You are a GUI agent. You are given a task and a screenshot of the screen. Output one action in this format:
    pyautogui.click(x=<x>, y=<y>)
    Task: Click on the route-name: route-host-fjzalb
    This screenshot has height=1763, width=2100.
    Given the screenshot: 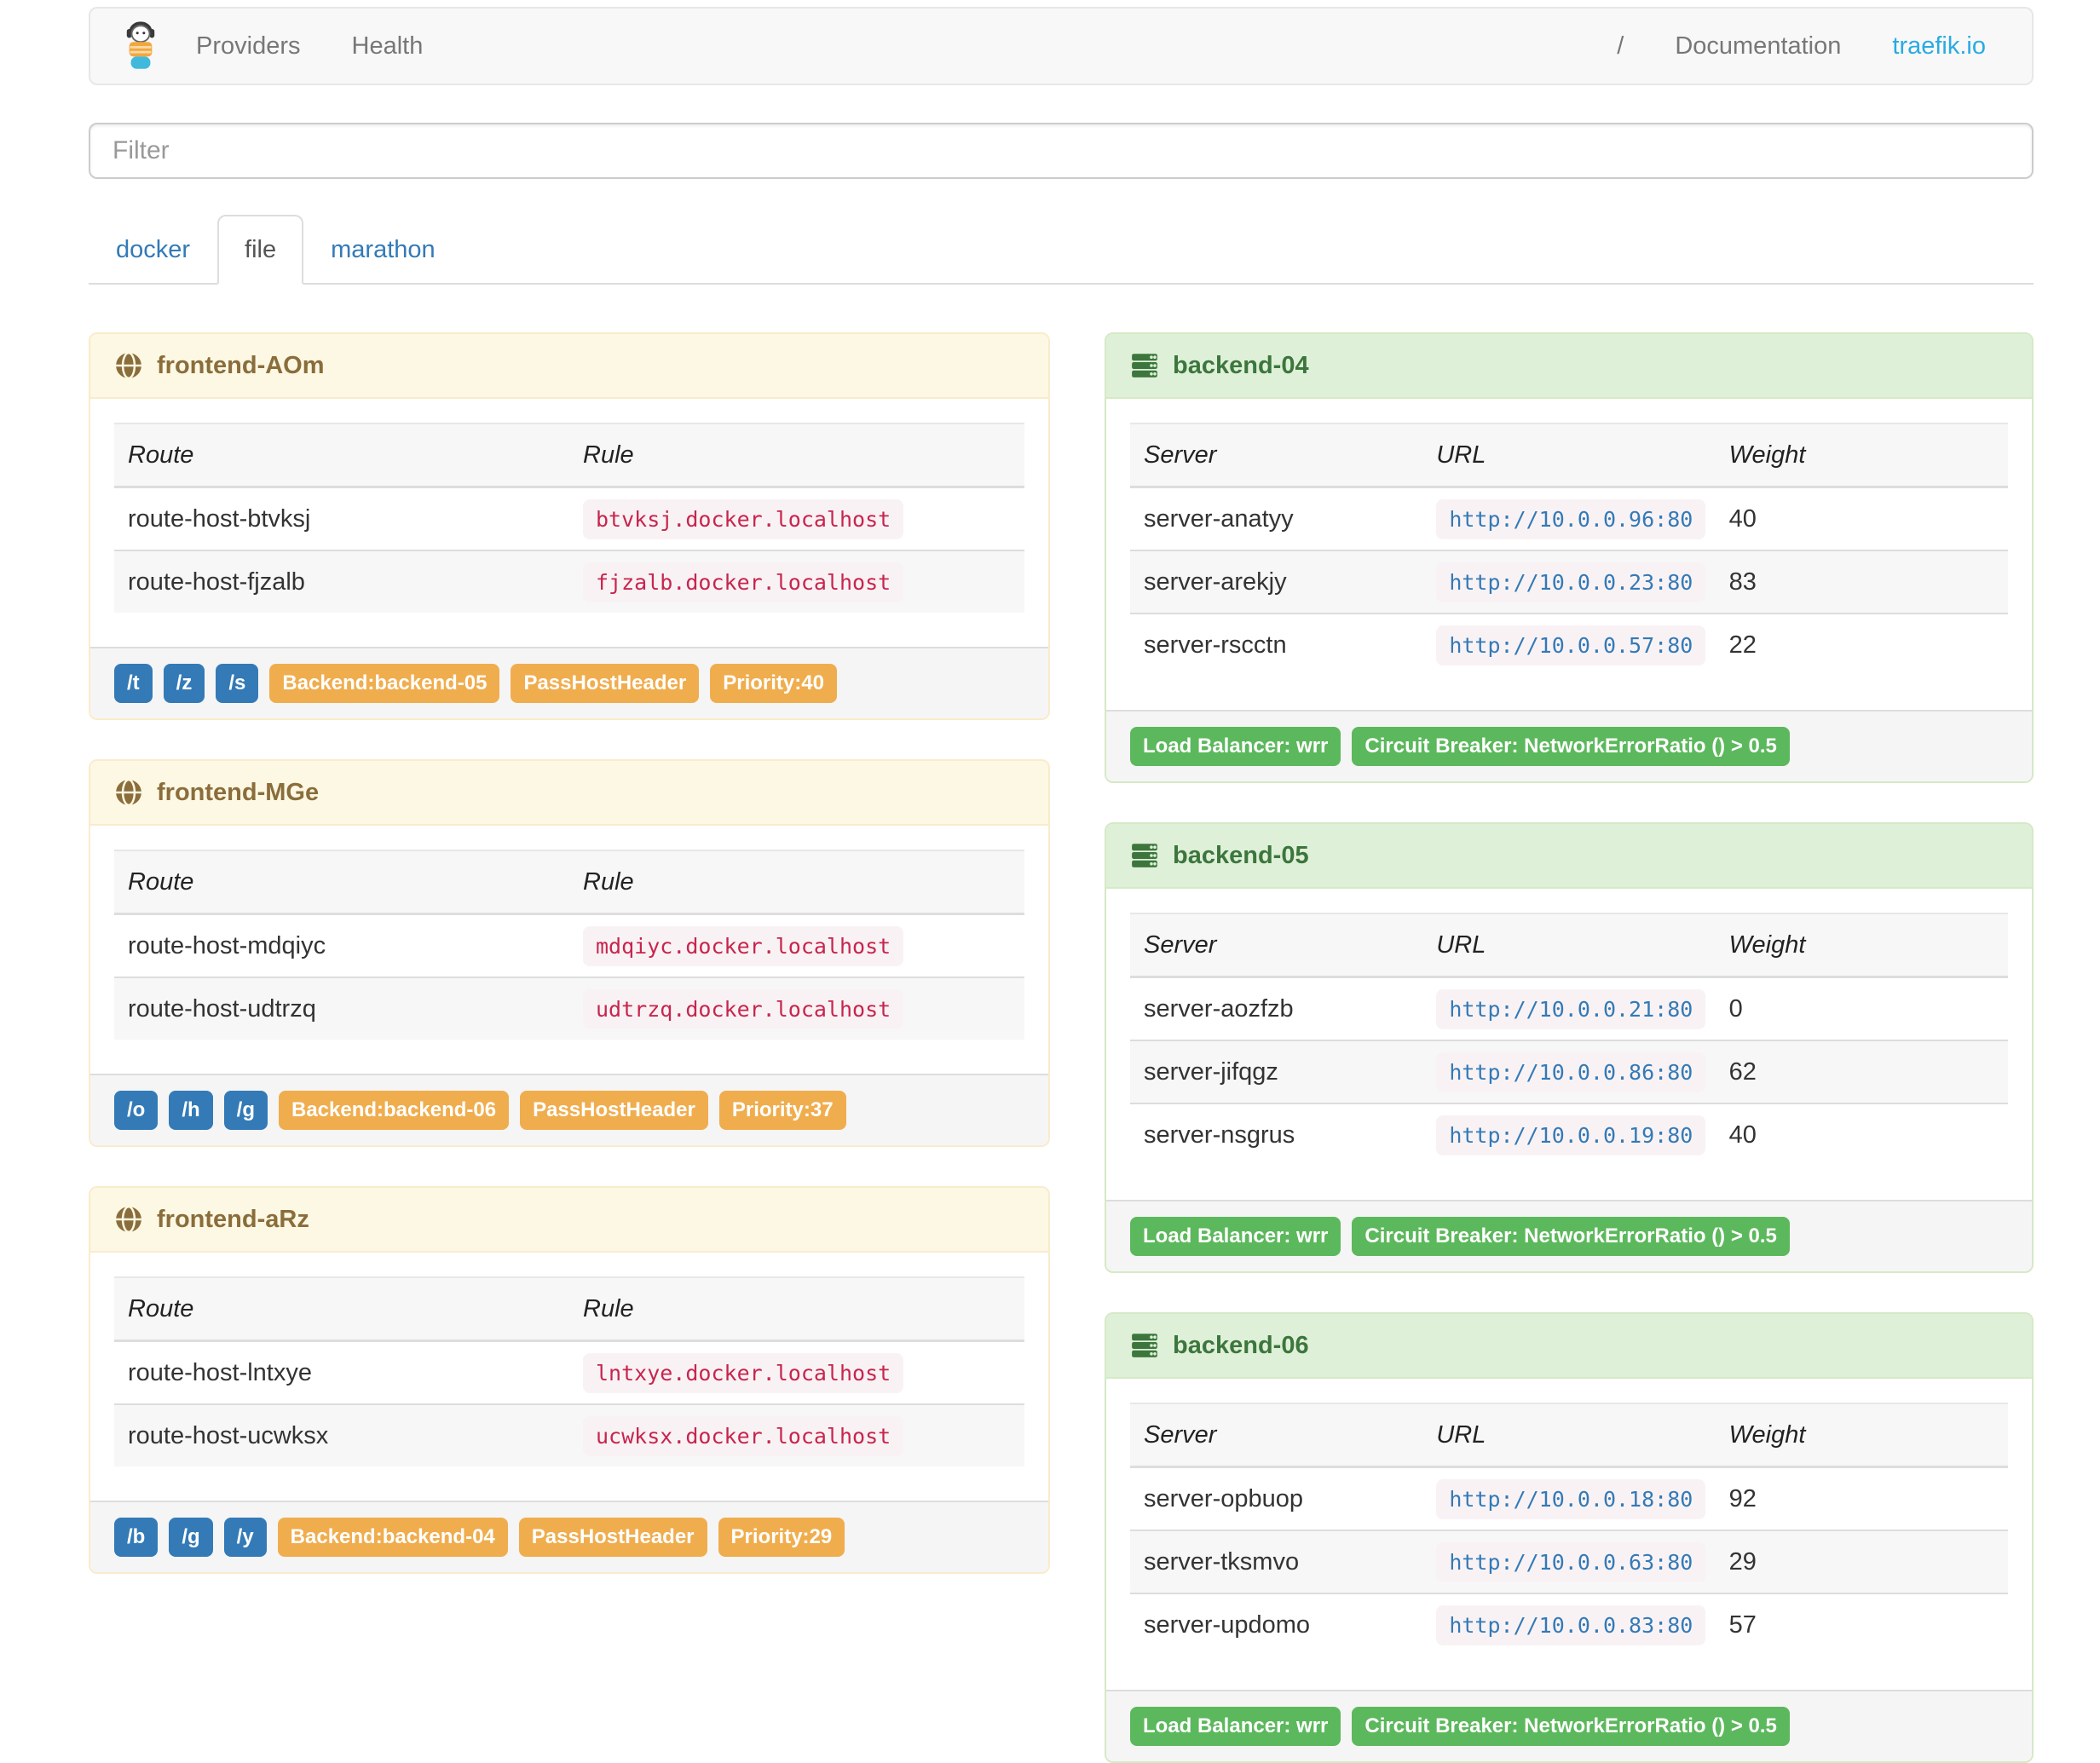 What is the action you would take?
    pyautogui.click(x=341, y=581)
    